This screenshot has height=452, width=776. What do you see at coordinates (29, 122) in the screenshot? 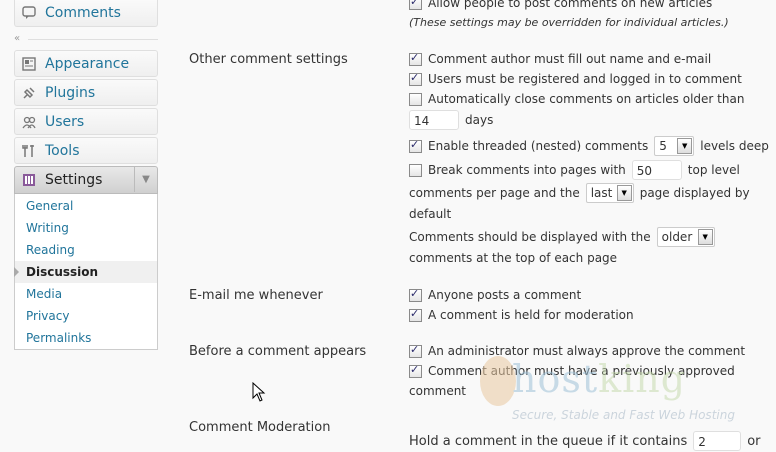
I see `users-icon` at bounding box center [29, 122].